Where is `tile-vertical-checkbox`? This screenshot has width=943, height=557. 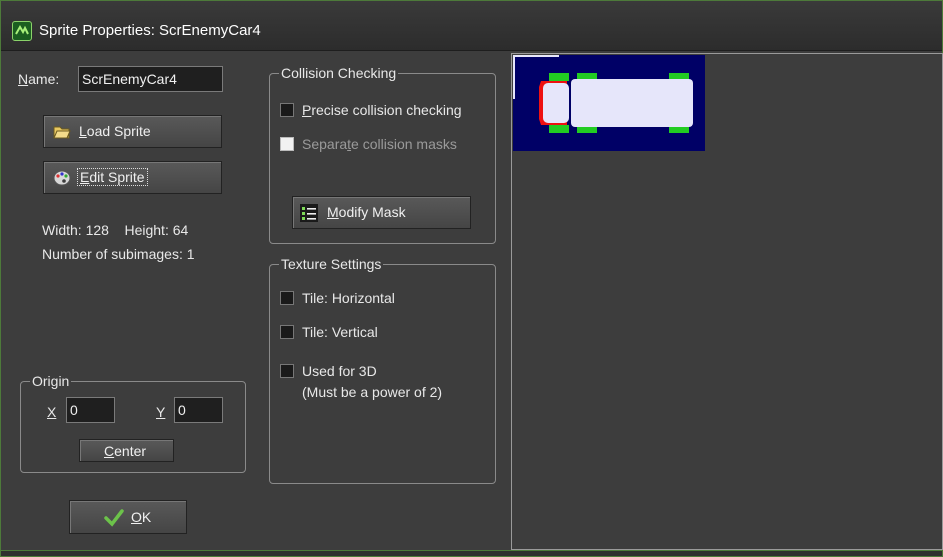
tile-vertical-checkbox is located at coordinates (287, 332).